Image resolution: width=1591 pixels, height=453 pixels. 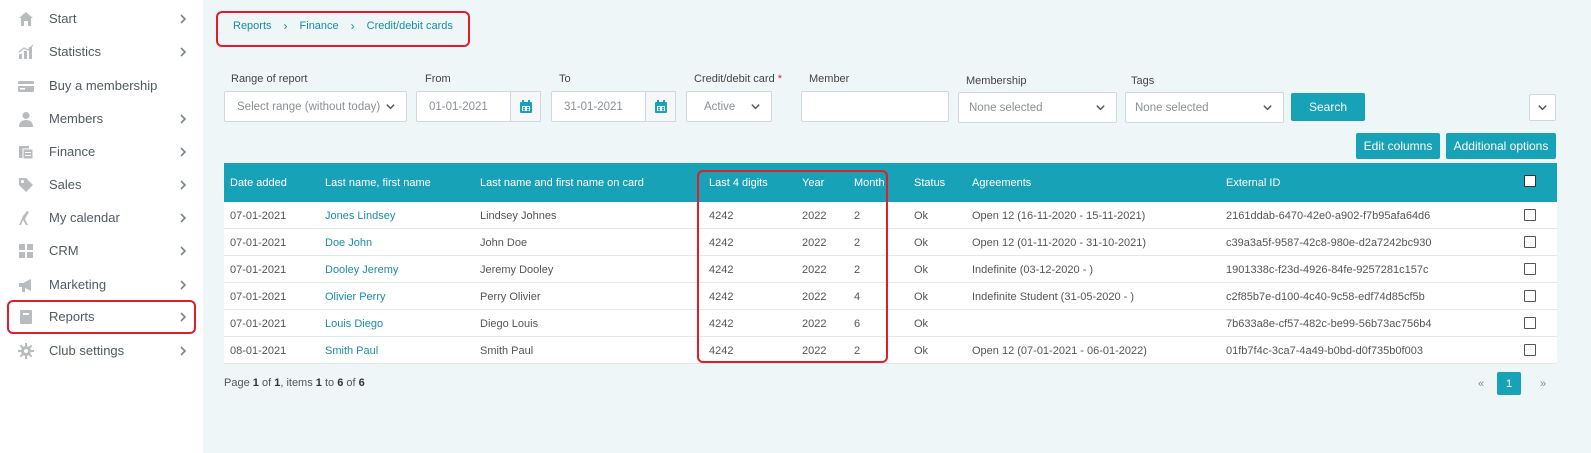 I want to click on column-header: Month, so click(x=869, y=183).